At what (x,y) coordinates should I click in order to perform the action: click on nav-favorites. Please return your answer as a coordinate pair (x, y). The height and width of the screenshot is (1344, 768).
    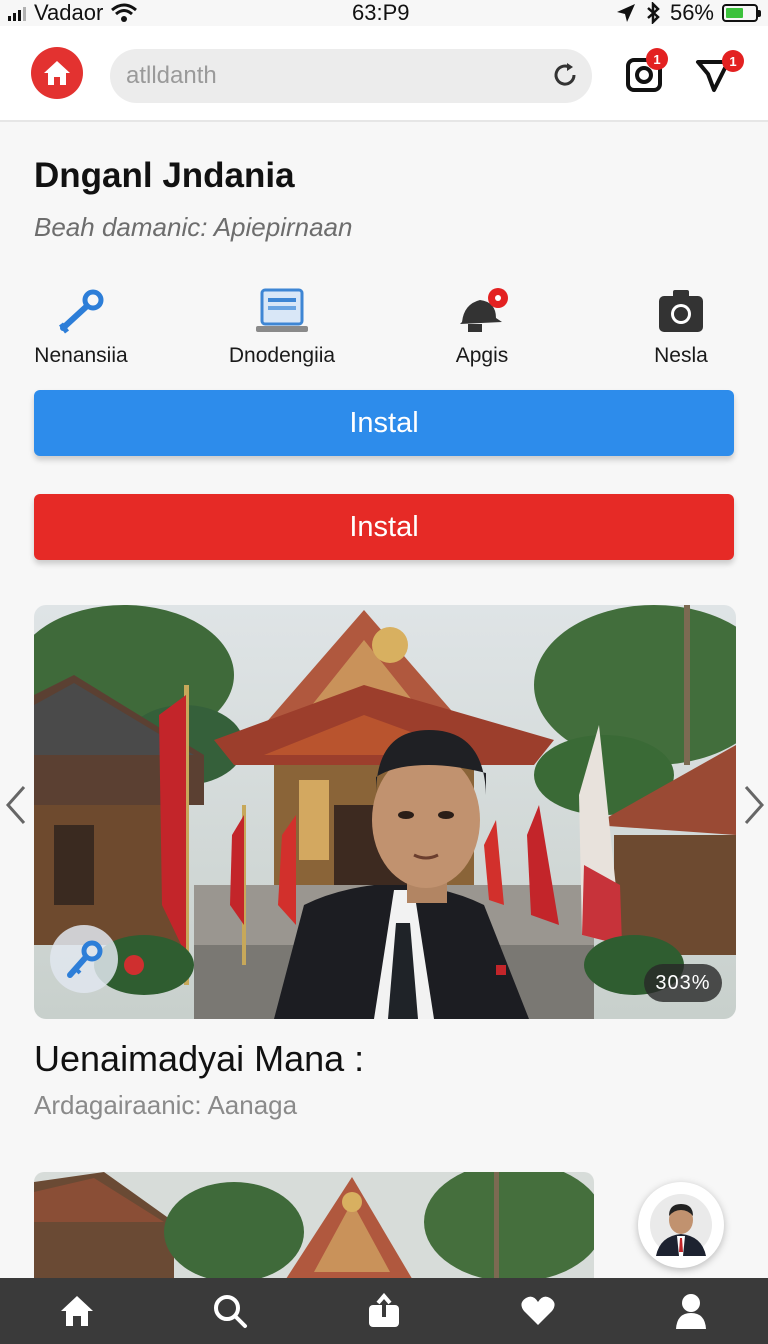
    Looking at the image, I should click on (538, 1311).